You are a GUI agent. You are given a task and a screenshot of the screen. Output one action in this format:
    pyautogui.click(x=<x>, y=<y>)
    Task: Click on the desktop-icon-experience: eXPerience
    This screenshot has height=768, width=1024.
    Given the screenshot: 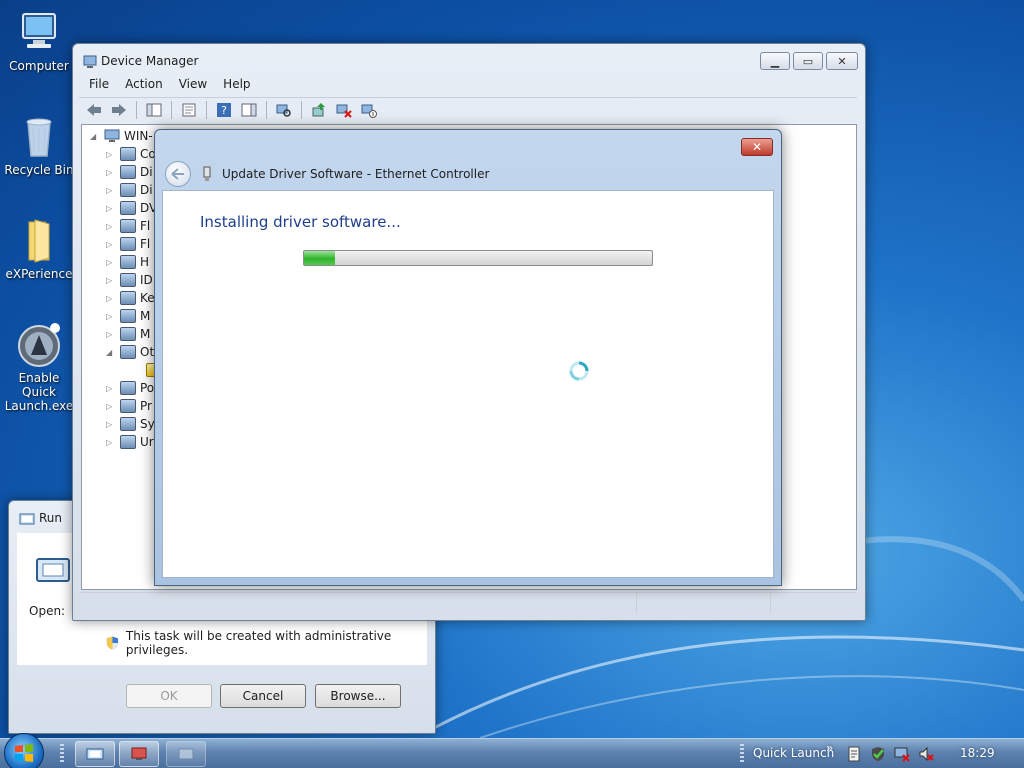 What is the action you would take?
    pyautogui.click(x=39, y=248)
    